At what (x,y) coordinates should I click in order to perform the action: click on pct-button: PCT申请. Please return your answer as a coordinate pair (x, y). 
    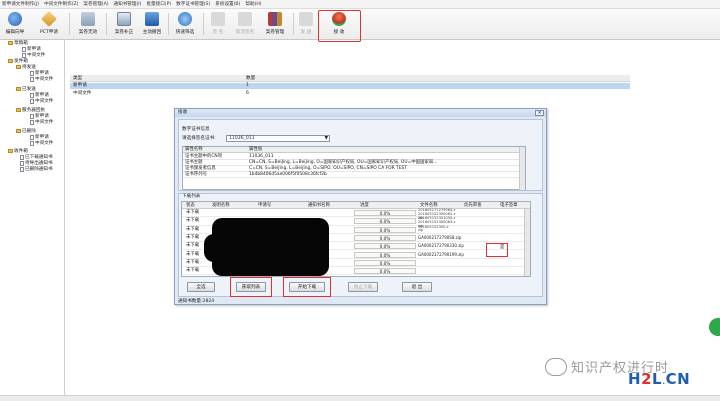
    Looking at the image, I should click on (49, 24).